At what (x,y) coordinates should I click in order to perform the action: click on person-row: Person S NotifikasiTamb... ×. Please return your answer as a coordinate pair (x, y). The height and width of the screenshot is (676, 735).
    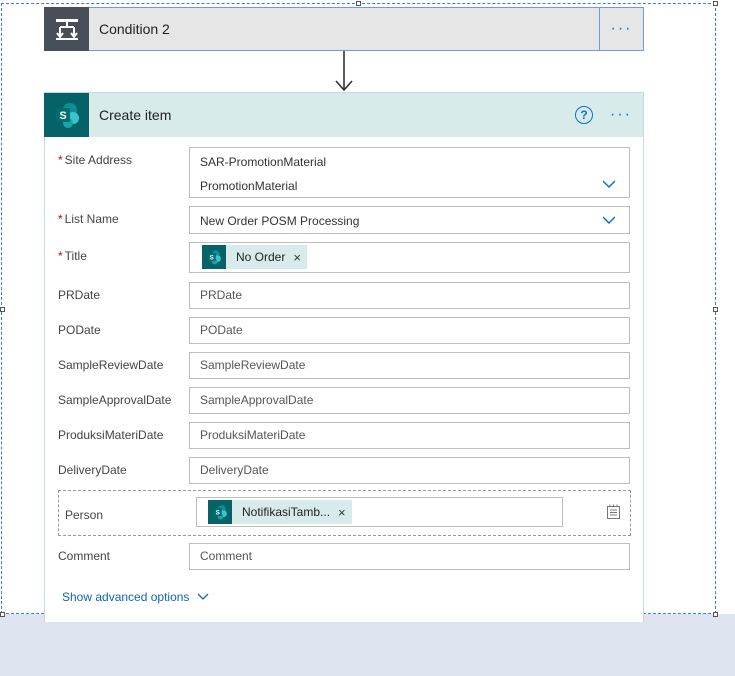
    Looking at the image, I should click on (344, 513).